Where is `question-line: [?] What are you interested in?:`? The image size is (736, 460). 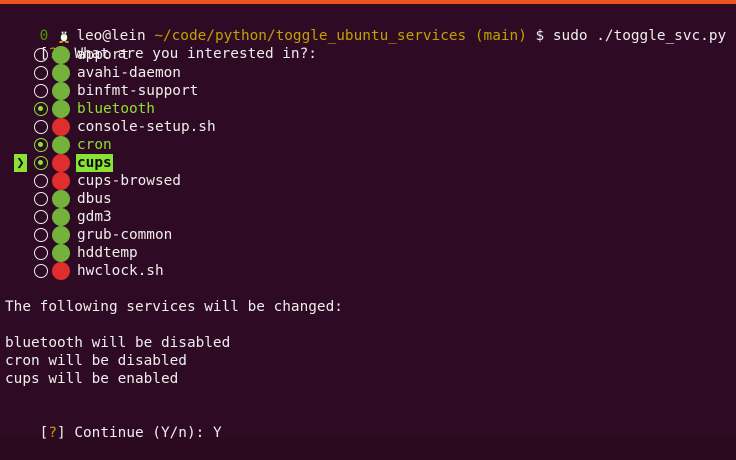
question-line: [?] What are you interested in?: is located at coordinates (161, 44).